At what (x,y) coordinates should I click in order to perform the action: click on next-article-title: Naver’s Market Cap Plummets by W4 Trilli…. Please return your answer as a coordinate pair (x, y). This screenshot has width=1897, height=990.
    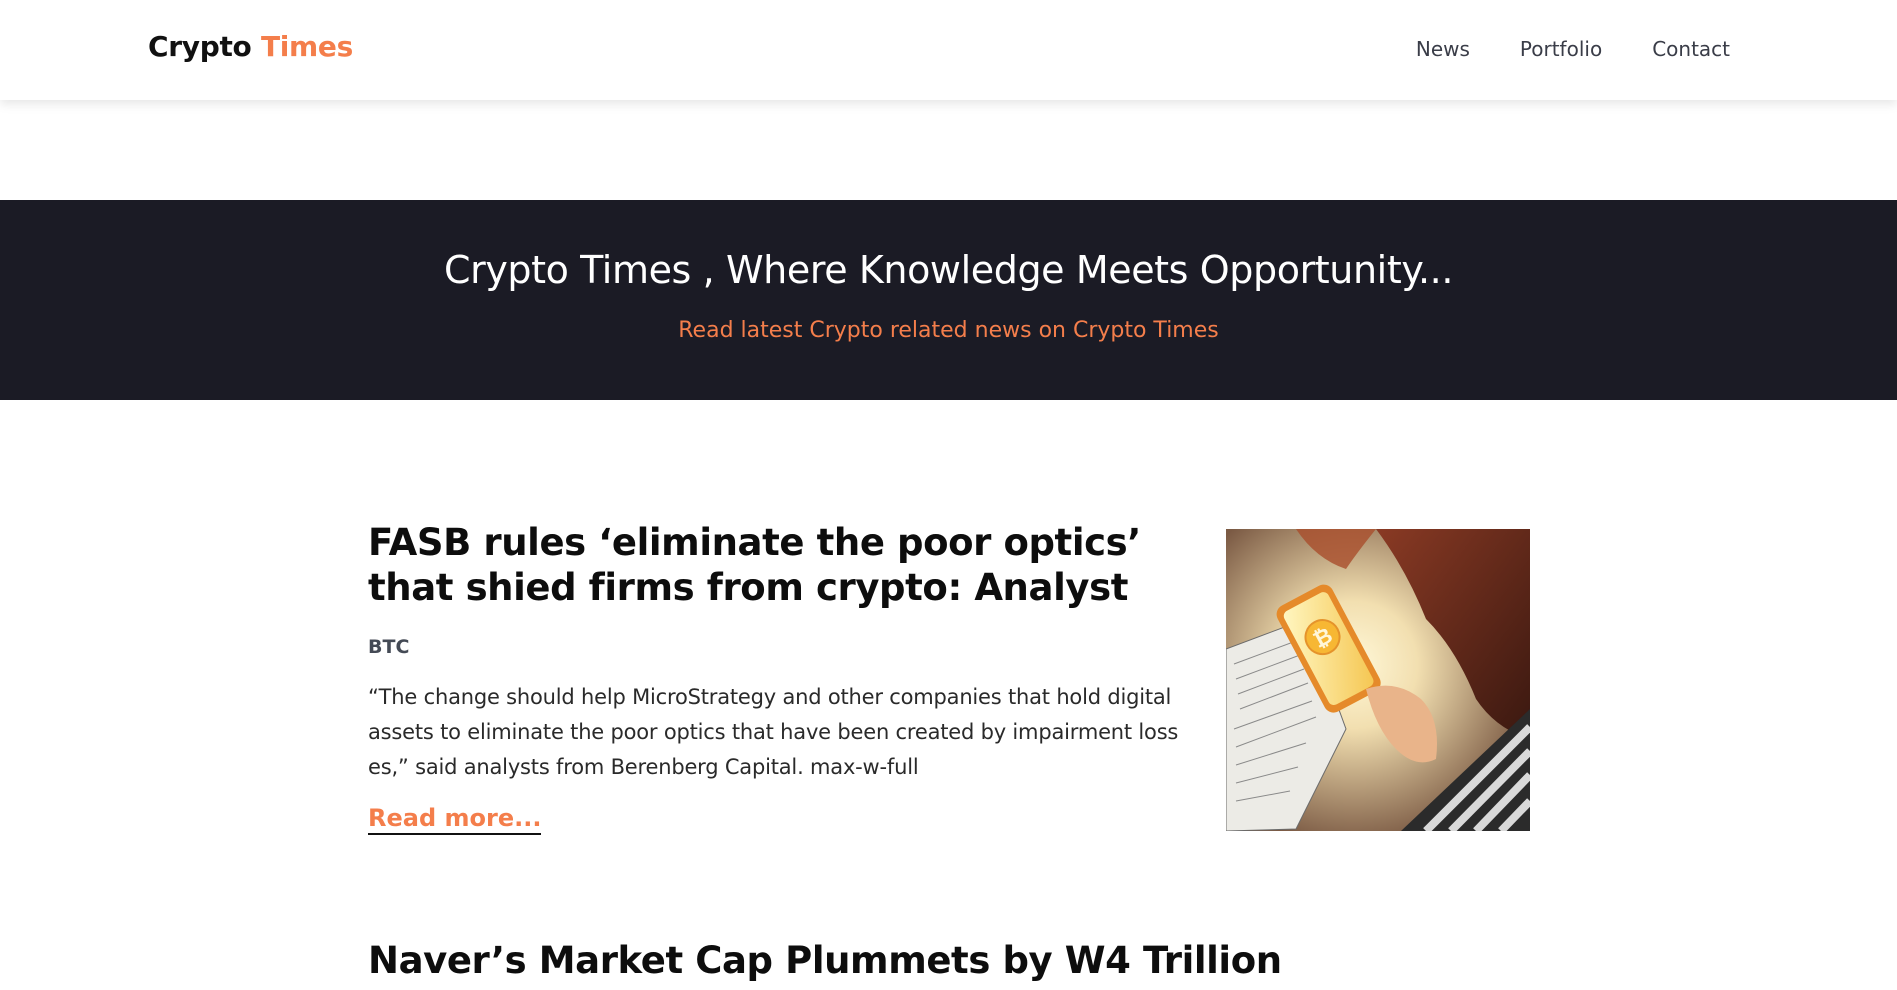
    Looking at the image, I should click on (825, 960).